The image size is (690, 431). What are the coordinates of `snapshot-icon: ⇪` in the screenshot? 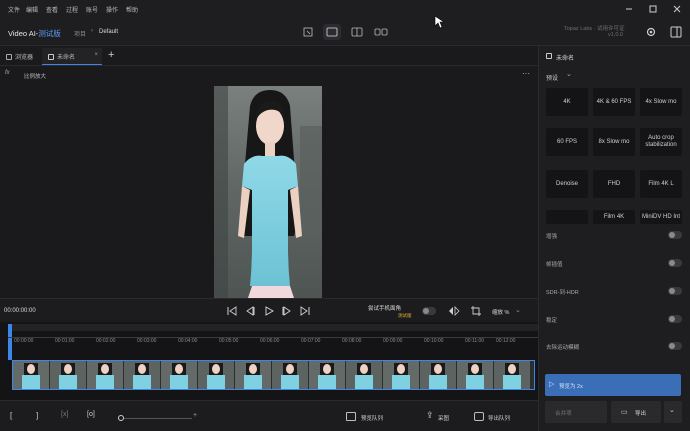 It's located at (430, 415).